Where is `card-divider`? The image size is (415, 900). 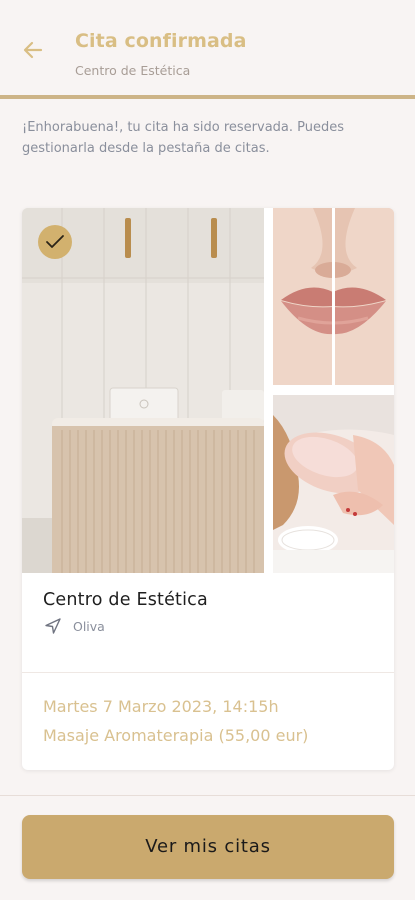 card-divider is located at coordinates (208, 672).